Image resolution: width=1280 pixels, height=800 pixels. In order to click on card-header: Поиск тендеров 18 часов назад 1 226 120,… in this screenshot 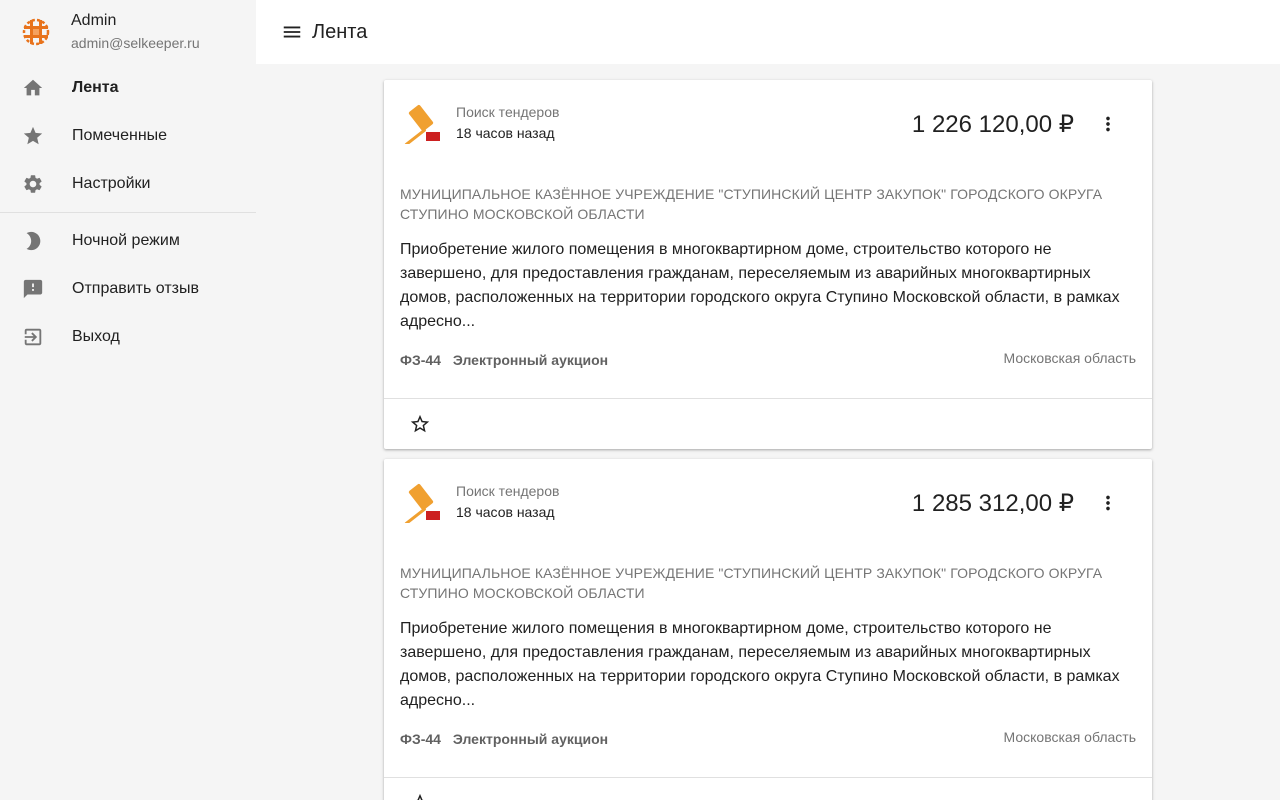, I will do `click(768, 123)`.